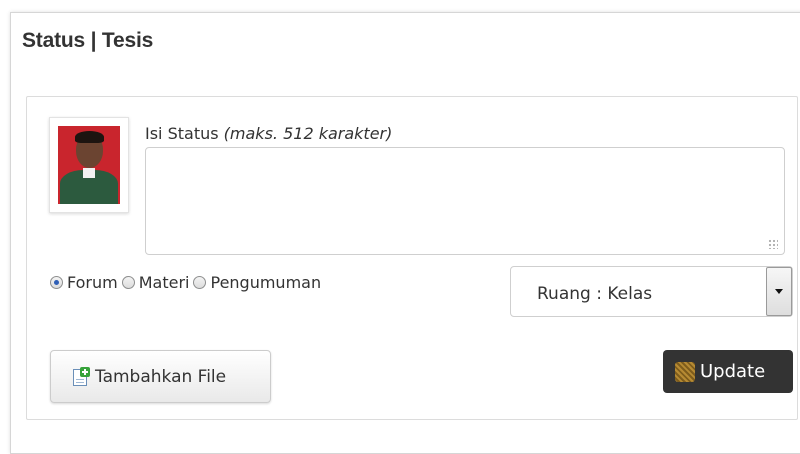 The width and height of the screenshot is (800, 454). Describe the element at coordinates (89, 137) in the screenshot. I see `avatar-hair` at that location.